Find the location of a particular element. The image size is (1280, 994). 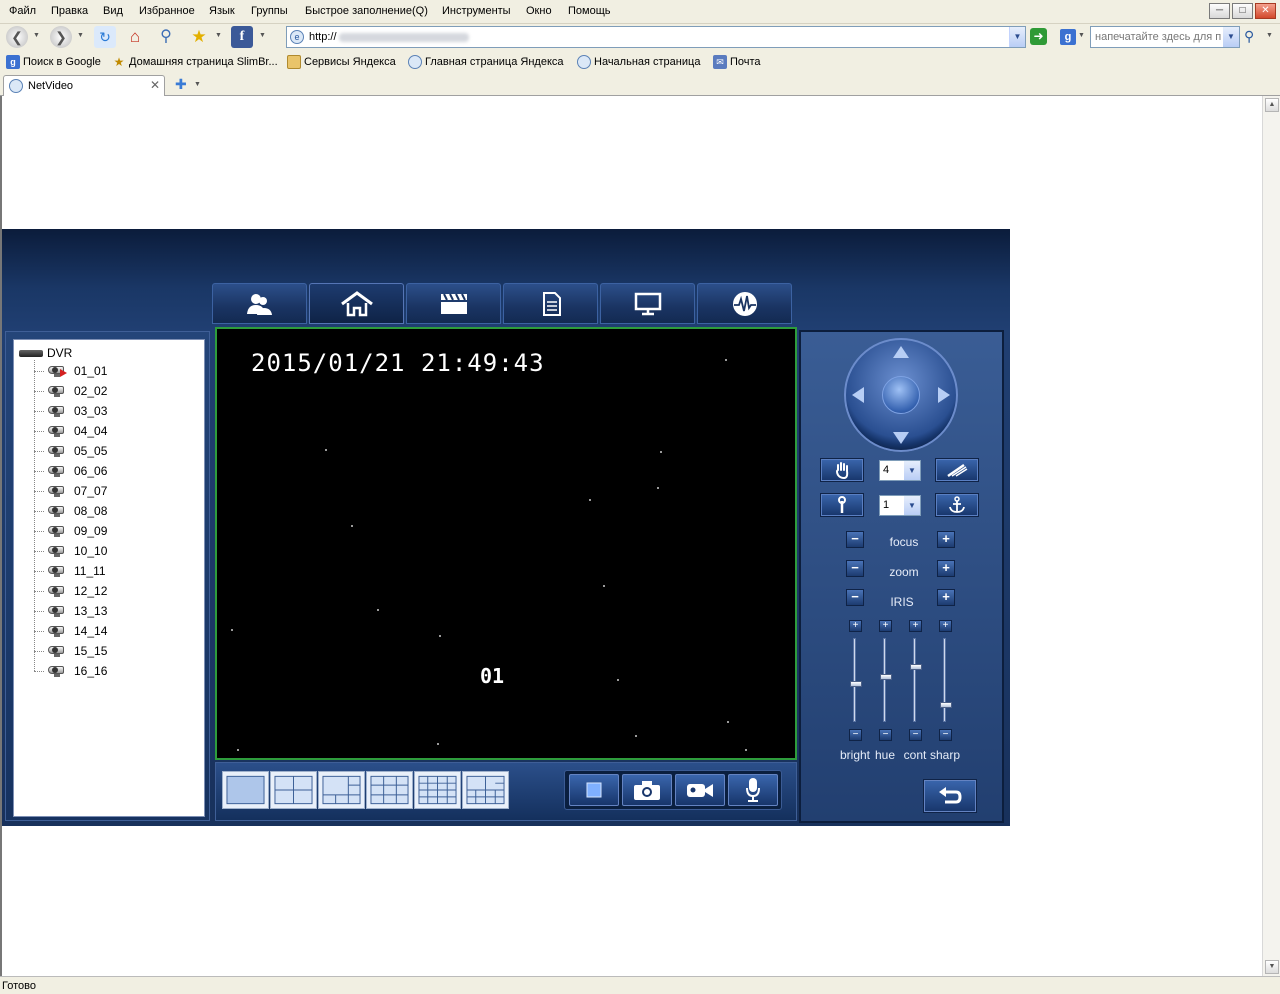

menu-autofill: Быстрое заполнение(Q) is located at coordinates (366, 11).